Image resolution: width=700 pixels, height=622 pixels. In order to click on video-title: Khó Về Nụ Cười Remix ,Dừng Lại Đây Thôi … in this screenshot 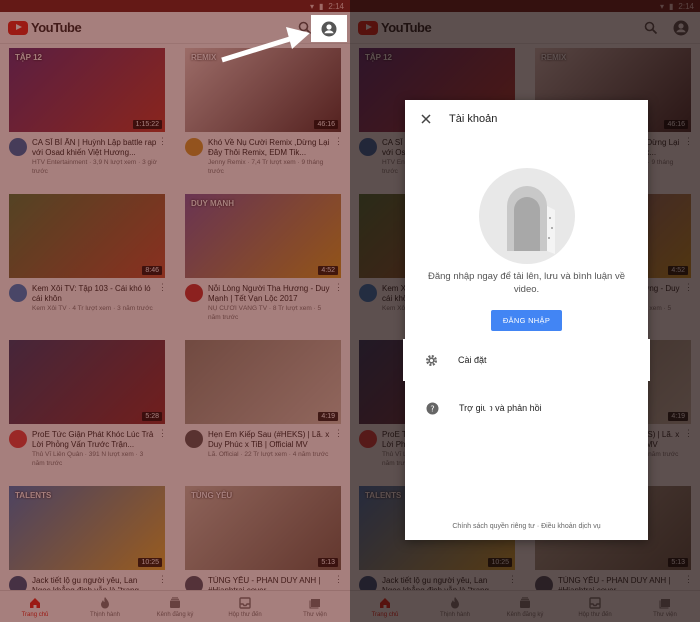, I will do `click(270, 148)`.